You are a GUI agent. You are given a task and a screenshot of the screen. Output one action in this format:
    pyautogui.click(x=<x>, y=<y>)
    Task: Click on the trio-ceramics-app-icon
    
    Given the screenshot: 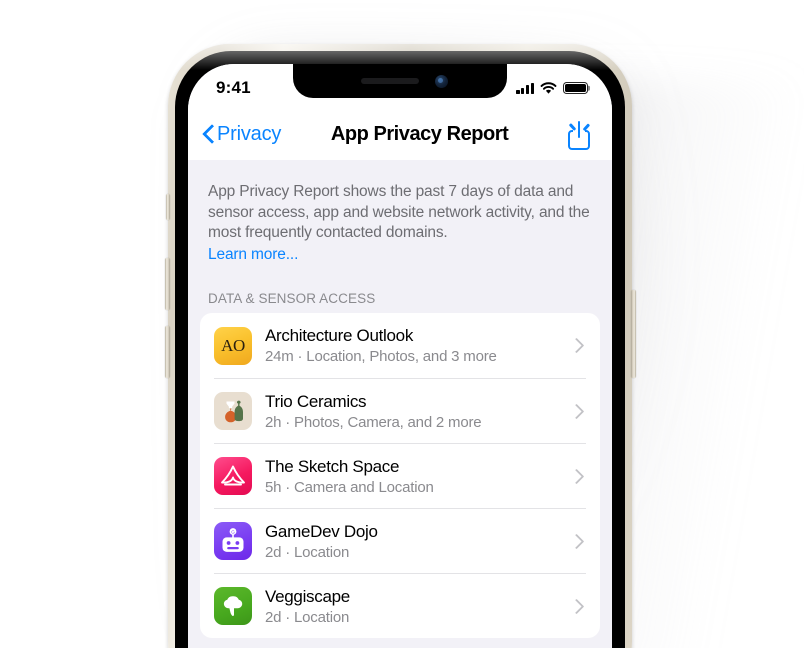 What is the action you would take?
    pyautogui.click(x=233, y=411)
    